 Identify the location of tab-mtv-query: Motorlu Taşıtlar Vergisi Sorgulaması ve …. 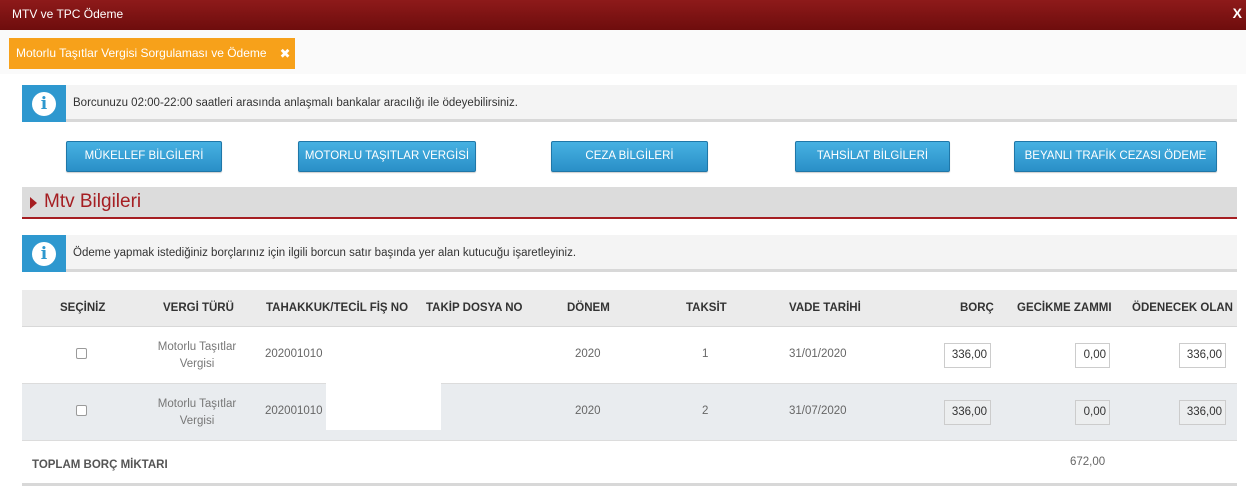
(152, 53).